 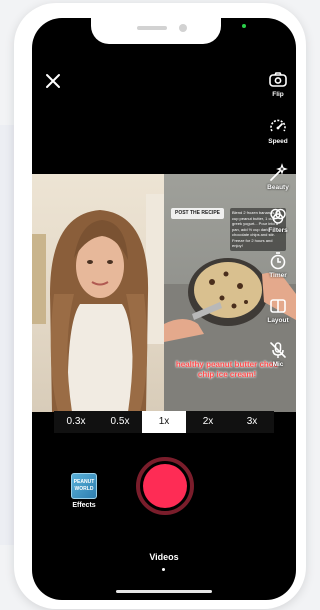 What do you see at coordinates (278, 187) in the screenshot?
I see `tool-beauty-label: Beauty` at bounding box center [278, 187].